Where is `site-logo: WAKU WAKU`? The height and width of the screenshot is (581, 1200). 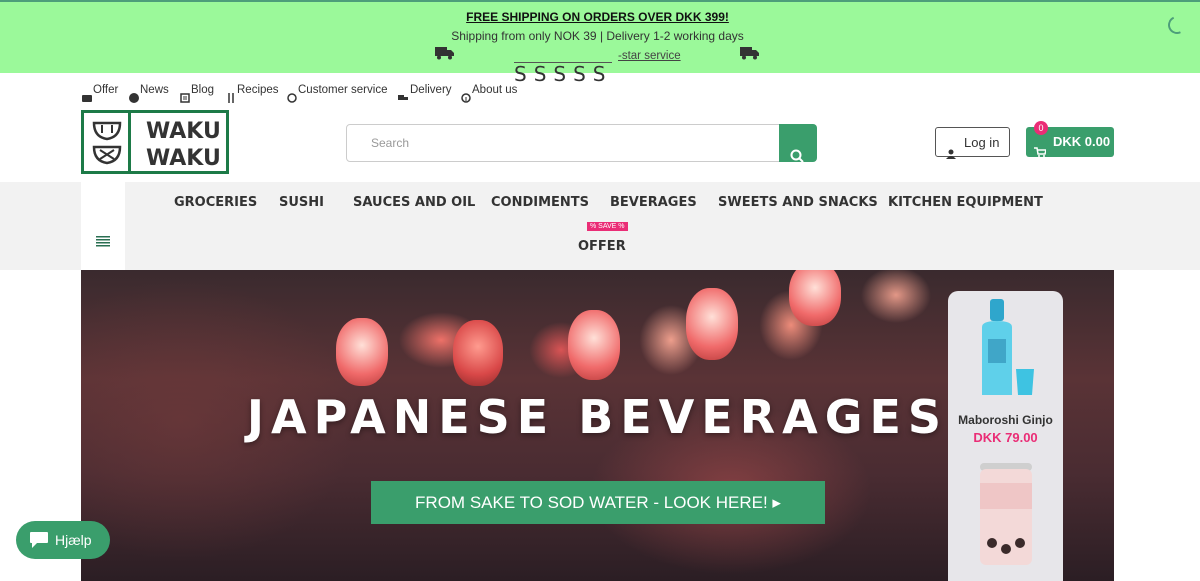 site-logo: WAKU WAKU is located at coordinates (155, 142).